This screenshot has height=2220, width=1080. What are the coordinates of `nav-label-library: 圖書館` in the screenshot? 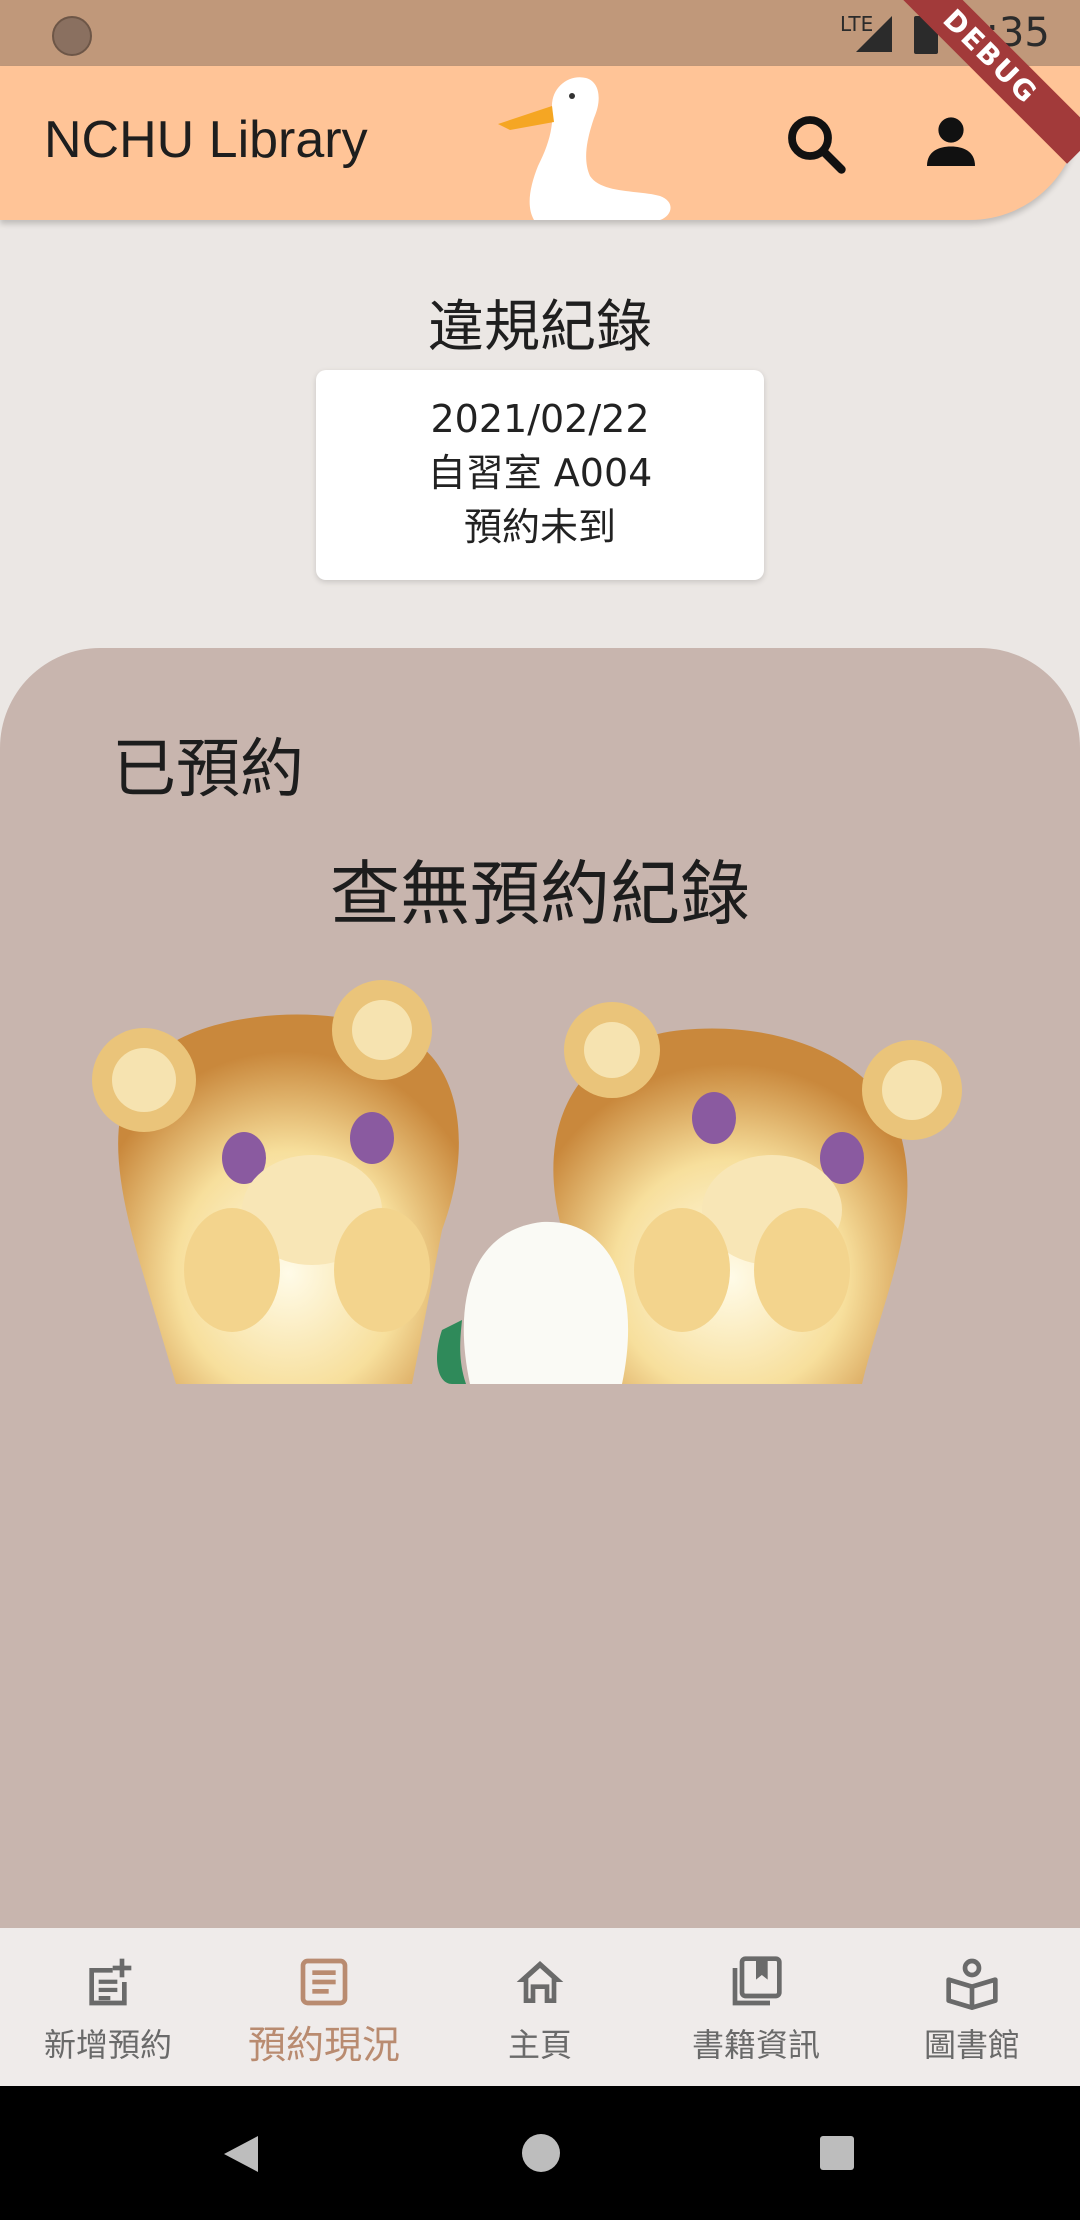 It's located at (971, 2045).